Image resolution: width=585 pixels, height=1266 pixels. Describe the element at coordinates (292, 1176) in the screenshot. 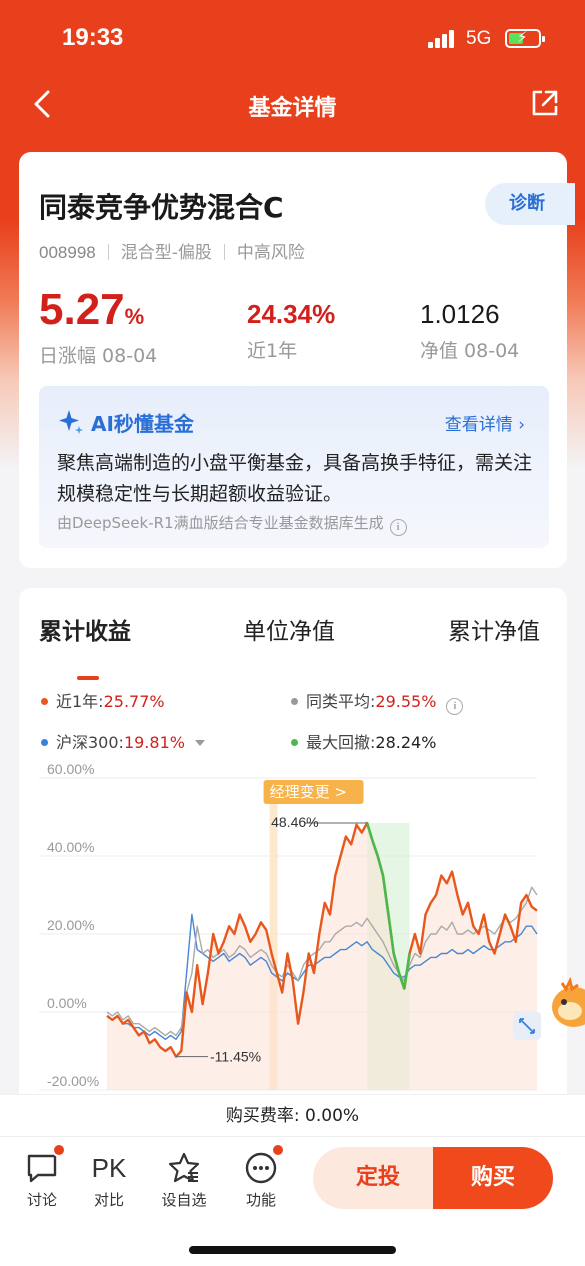

I see `bottom-action-bar: 讨论 PK 对比 设自选 功能 定投 购买` at that location.